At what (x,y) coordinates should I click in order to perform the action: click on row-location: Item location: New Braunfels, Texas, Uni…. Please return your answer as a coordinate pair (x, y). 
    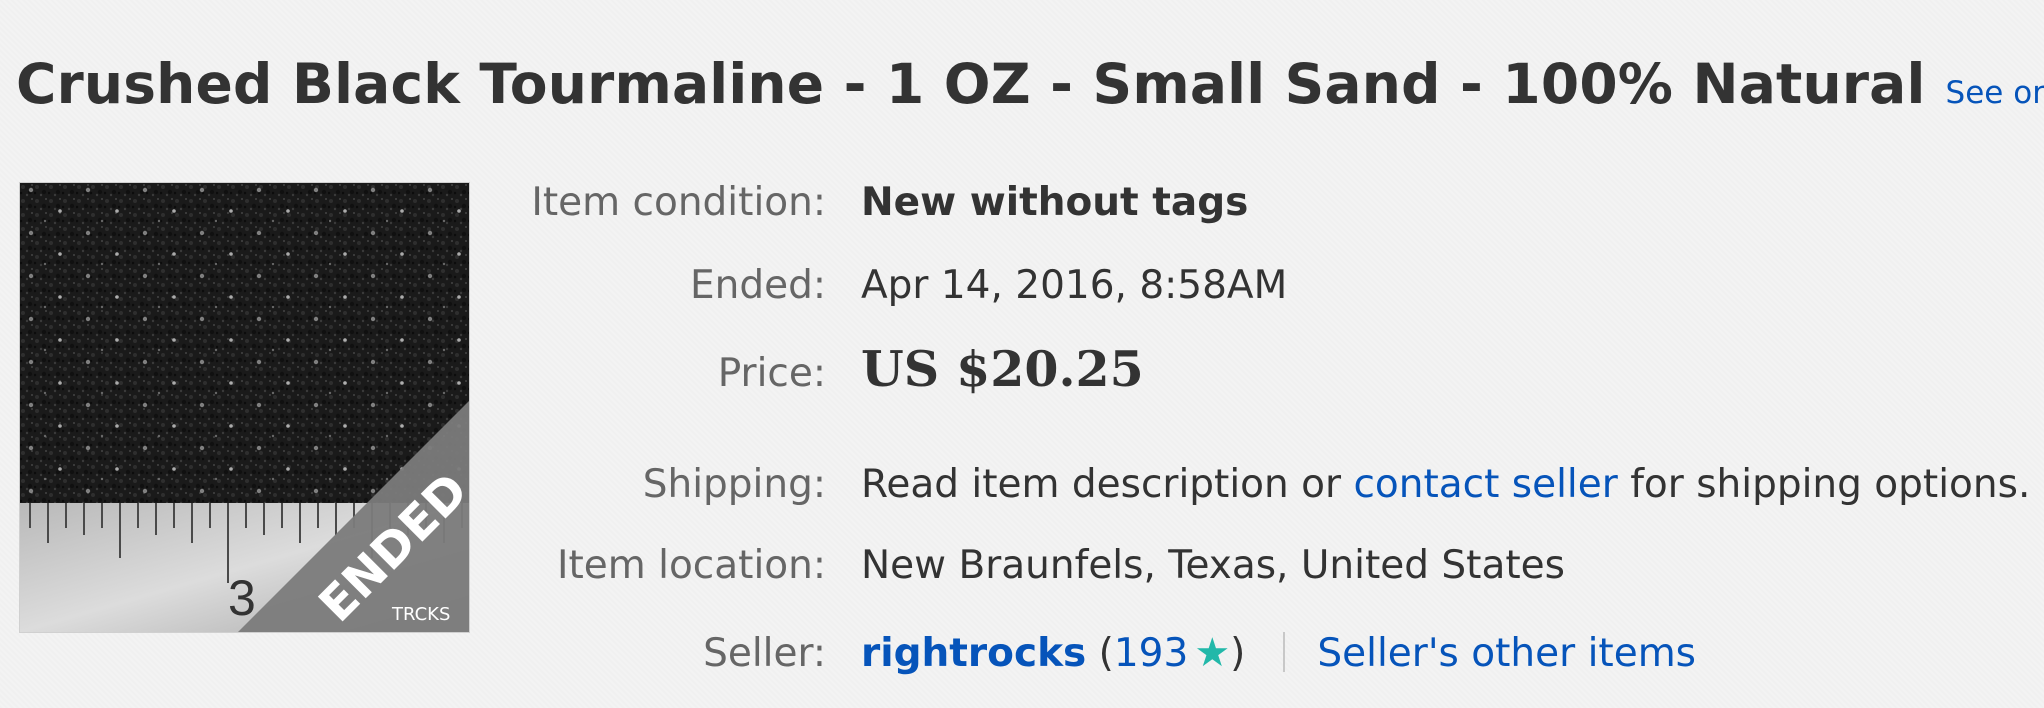
    Looking at the image, I should click on (1022, 565).